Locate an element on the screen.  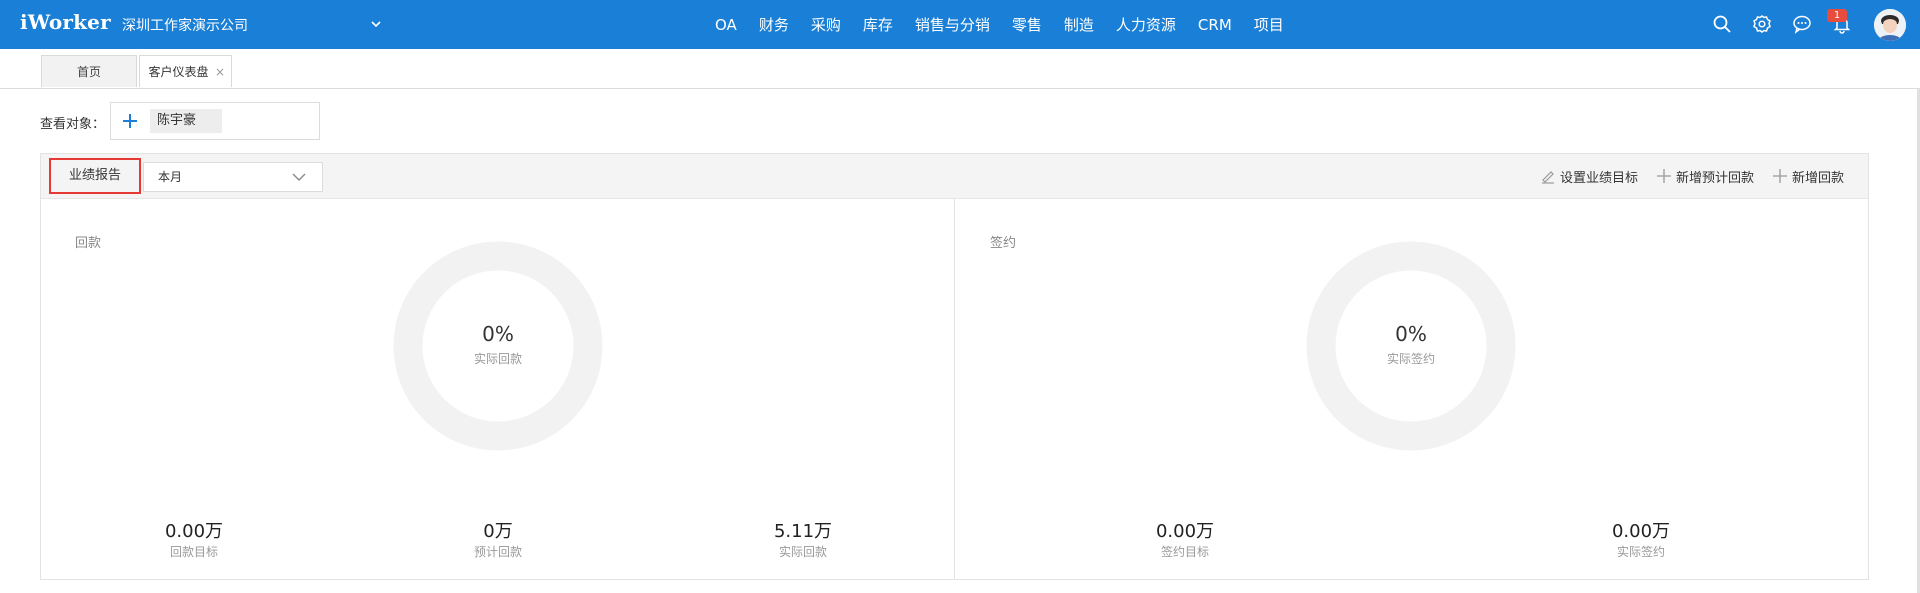
add-payment-button: 新增回款 is located at coordinates (1808, 176).